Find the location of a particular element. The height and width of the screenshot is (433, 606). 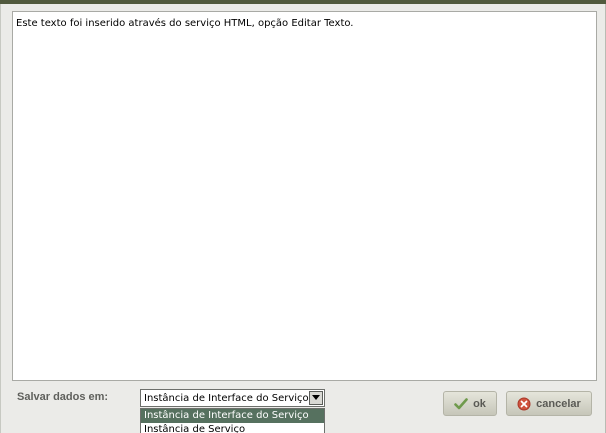

option-instancia-interface-servico: Instância de Interface do Serviço is located at coordinates (232, 416).